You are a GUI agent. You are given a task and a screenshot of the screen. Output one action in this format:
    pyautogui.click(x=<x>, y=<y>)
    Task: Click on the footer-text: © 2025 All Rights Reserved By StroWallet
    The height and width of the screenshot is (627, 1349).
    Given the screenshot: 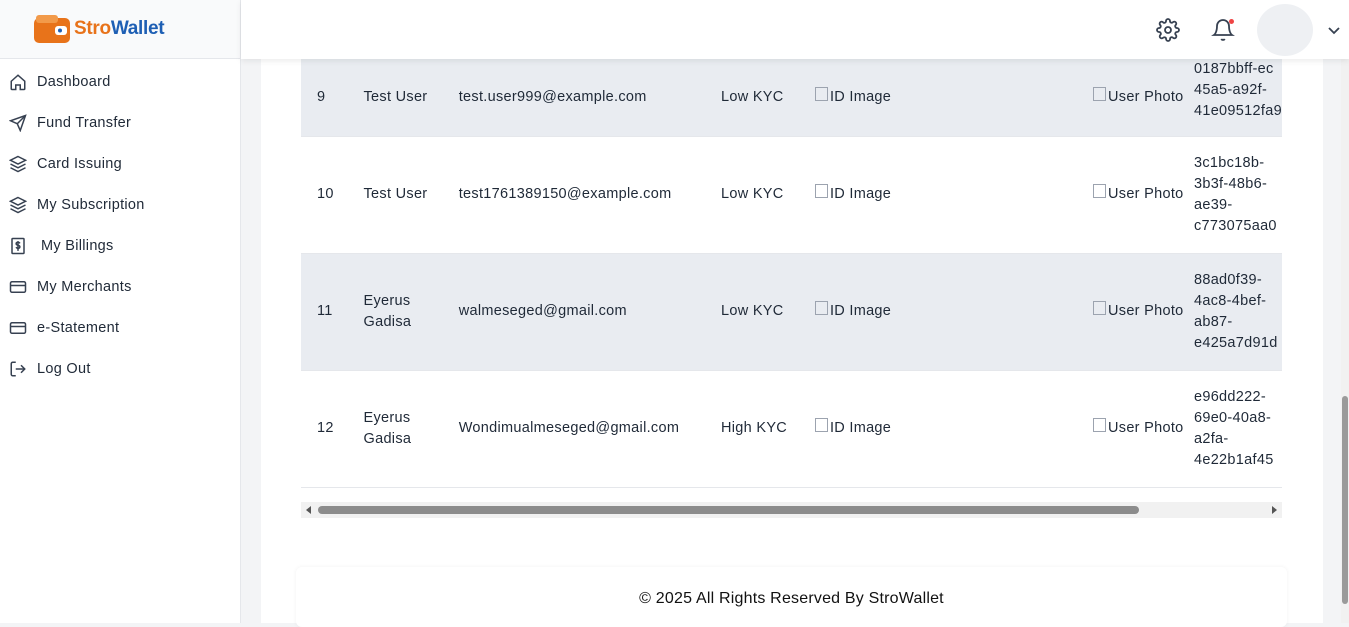 What is the action you would take?
    pyautogui.click(x=791, y=598)
    